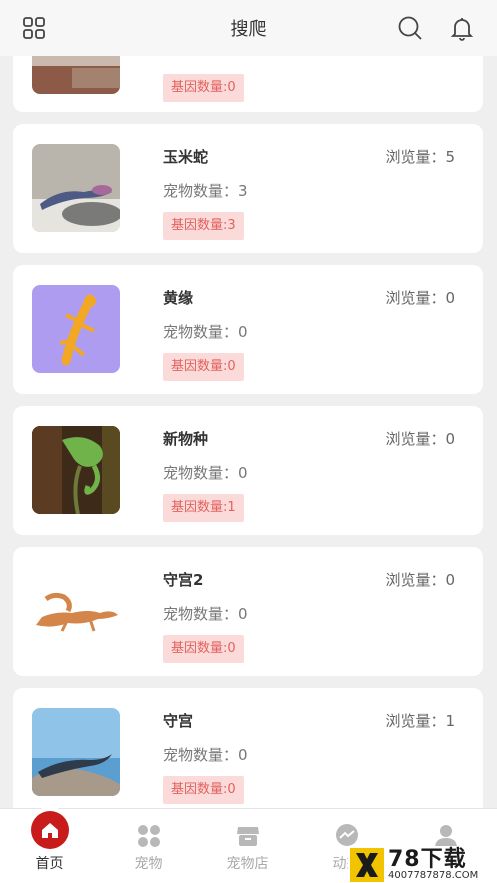 This screenshot has height=883, width=497. What do you see at coordinates (248, 84) in the screenshot?
I see `species-card: 基因数量:0` at bounding box center [248, 84].